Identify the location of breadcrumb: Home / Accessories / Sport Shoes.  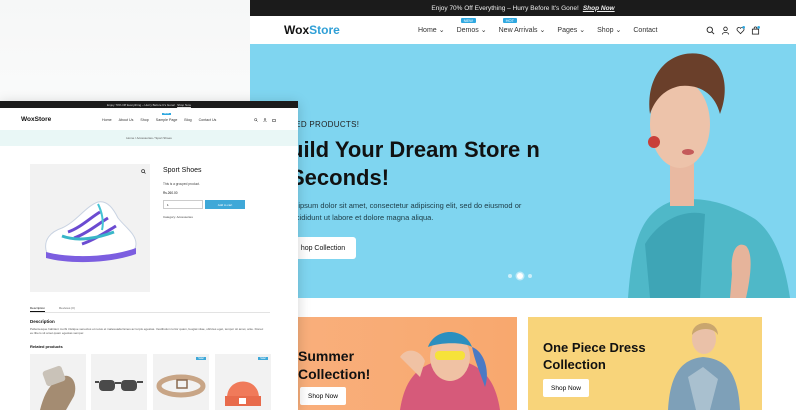
(149, 138).